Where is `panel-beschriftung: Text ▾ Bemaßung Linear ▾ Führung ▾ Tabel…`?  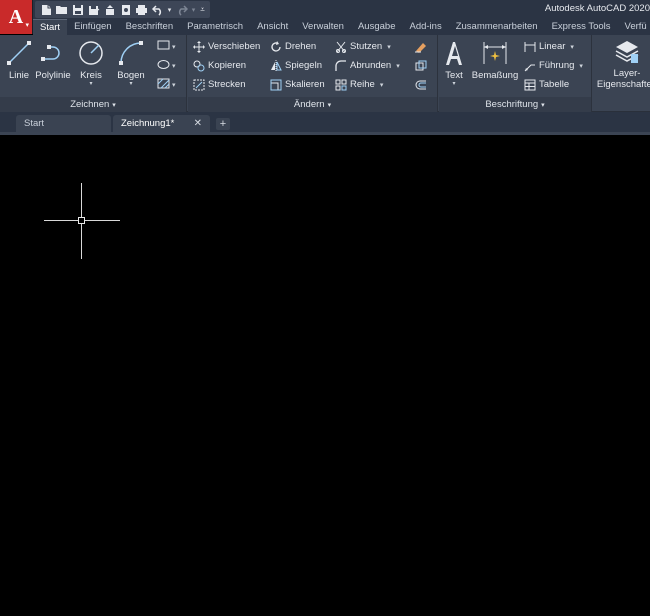 panel-beschriftung: Text ▾ Bemaßung Linear ▾ Führung ▾ Tabel… is located at coordinates (515, 73).